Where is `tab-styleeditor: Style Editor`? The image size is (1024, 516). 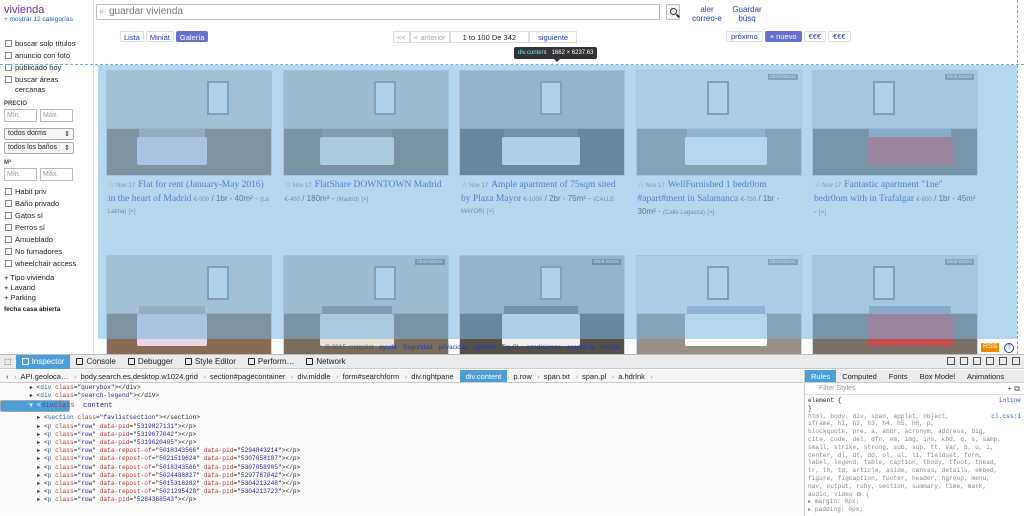 tab-styleeditor: Style Editor is located at coordinates (210, 362).